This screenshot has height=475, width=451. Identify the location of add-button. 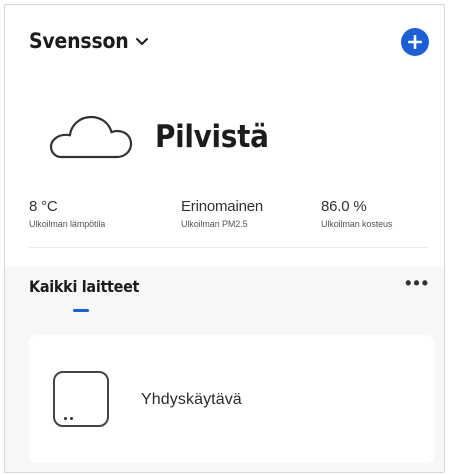
(415, 42).